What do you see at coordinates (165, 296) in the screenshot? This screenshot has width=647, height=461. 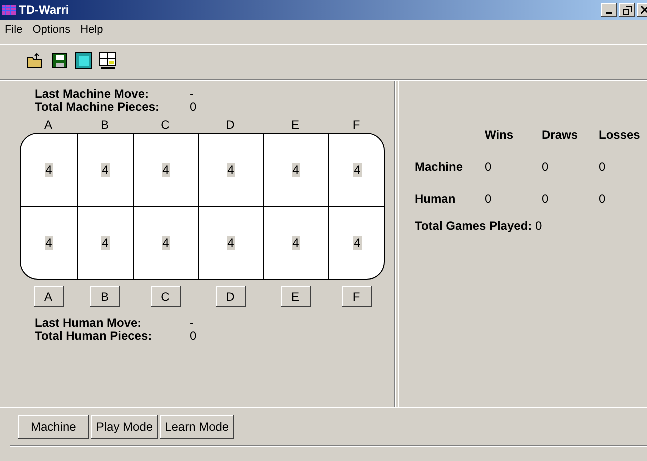 I see `move-button: C` at bounding box center [165, 296].